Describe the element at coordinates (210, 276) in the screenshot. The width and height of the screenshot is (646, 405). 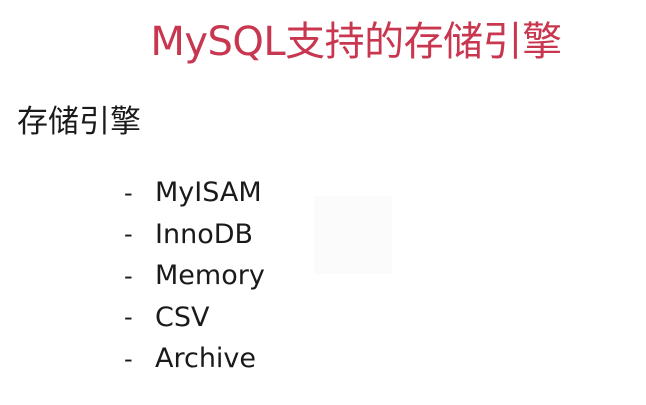
I see `engine-name: Memory` at that location.